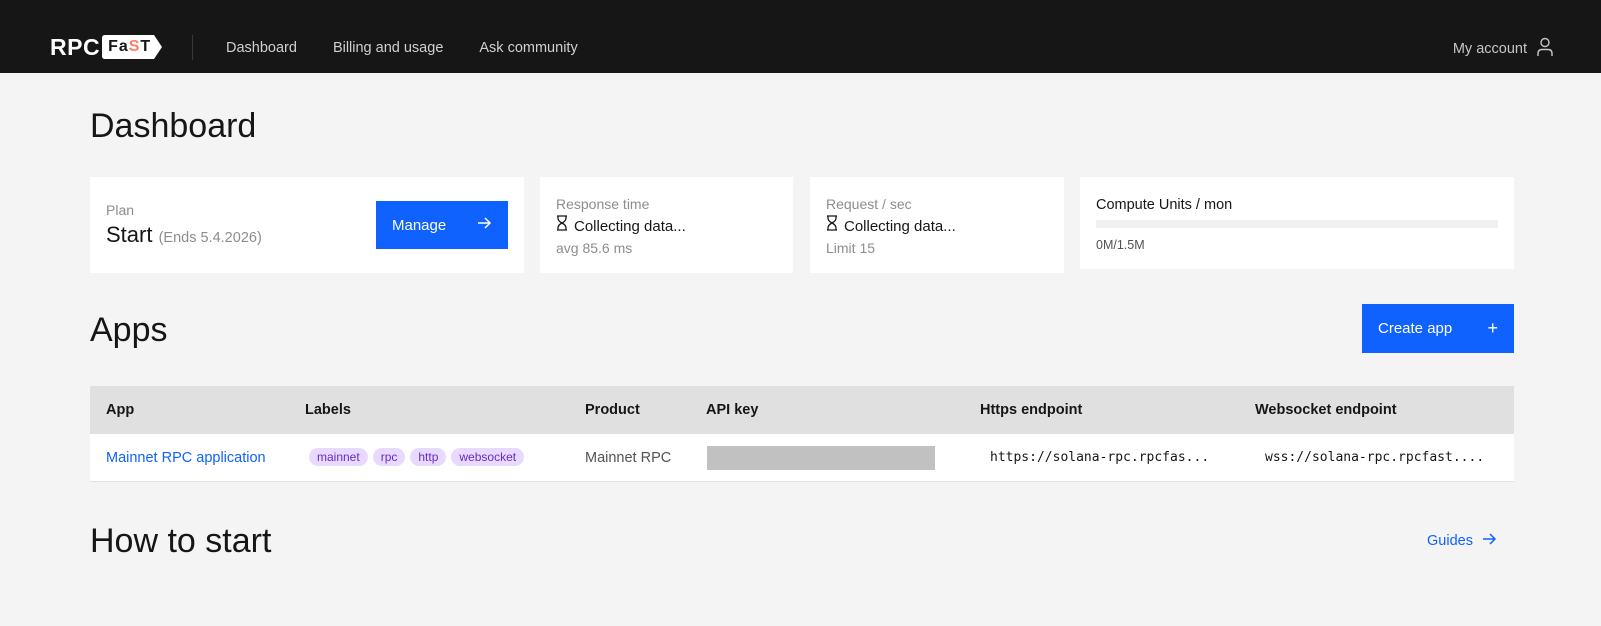  I want to click on create-app-button: Create app +, so click(1438, 328).